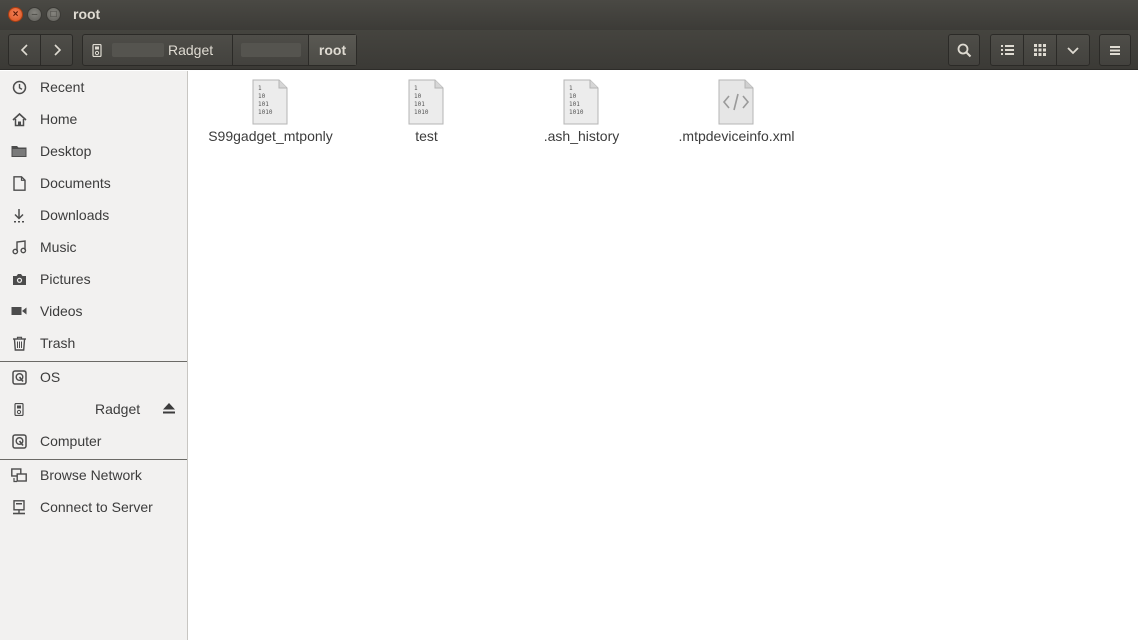  What do you see at coordinates (93, 475) in the screenshot?
I see `sidebar-item-browse-network: Browse Network` at bounding box center [93, 475].